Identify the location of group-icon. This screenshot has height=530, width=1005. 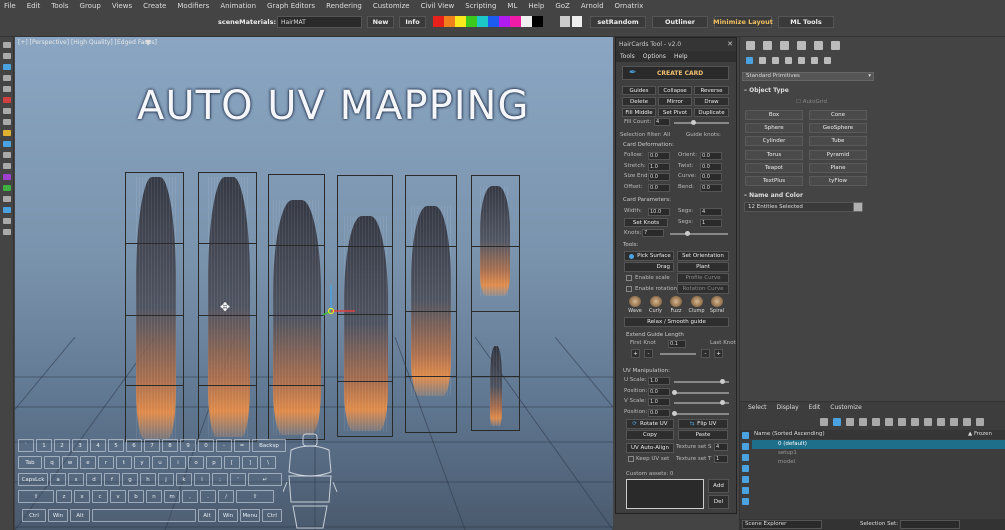
(876, 422).